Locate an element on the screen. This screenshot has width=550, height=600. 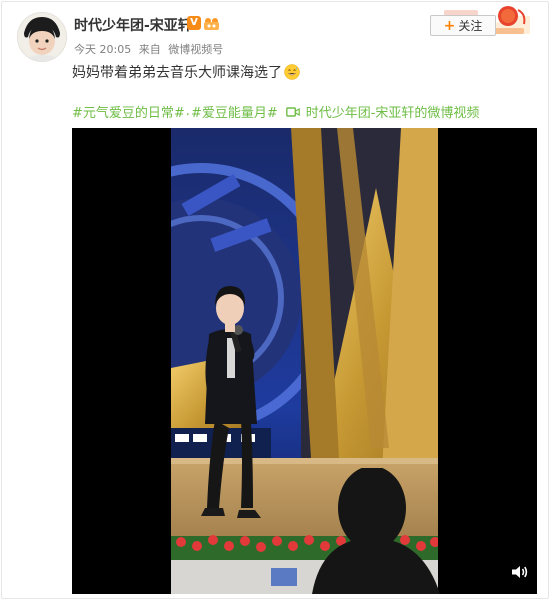
video-source-label: 时代少年团-宋亚轩的微博视频 is located at coordinates (392, 113).